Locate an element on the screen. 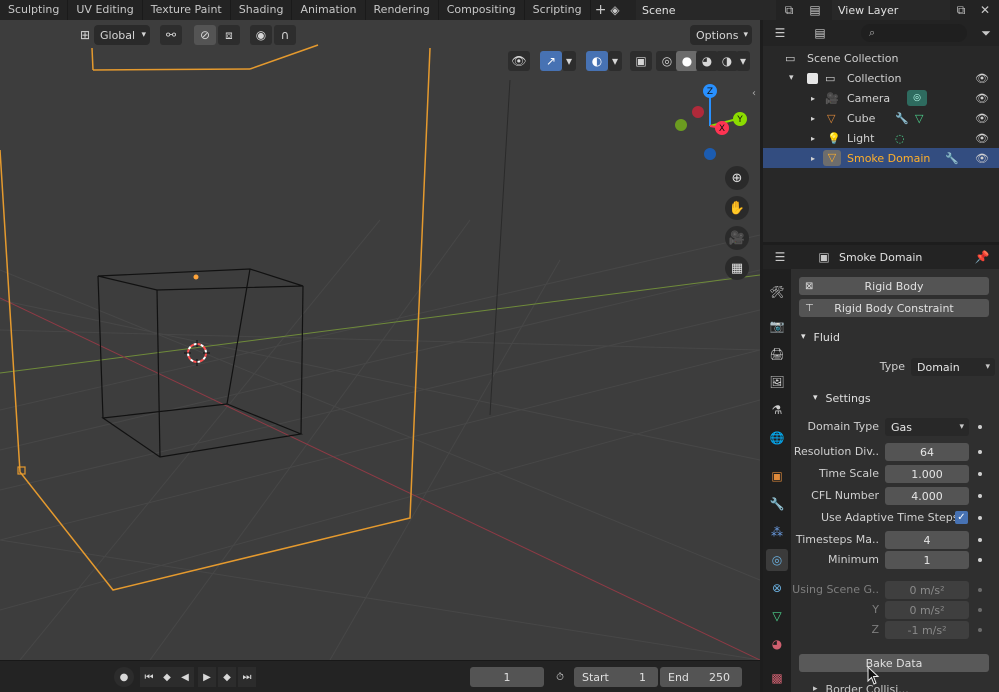 Image resolution: width=999 pixels, height=692 pixels. cfl-field: 4.000 is located at coordinates (927, 496).